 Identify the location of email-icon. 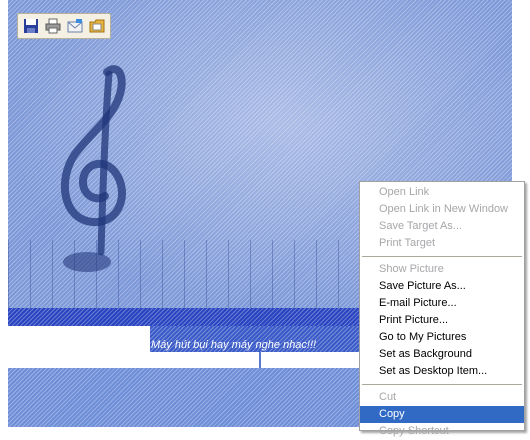
(75, 26).